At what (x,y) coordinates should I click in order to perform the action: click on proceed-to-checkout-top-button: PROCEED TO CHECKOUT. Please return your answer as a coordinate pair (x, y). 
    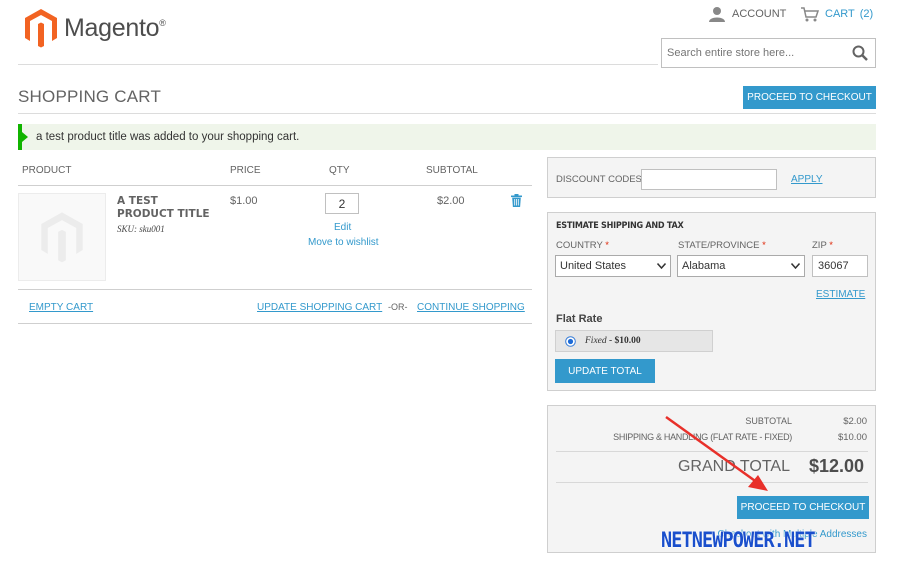
    Looking at the image, I should click on (809, 97).